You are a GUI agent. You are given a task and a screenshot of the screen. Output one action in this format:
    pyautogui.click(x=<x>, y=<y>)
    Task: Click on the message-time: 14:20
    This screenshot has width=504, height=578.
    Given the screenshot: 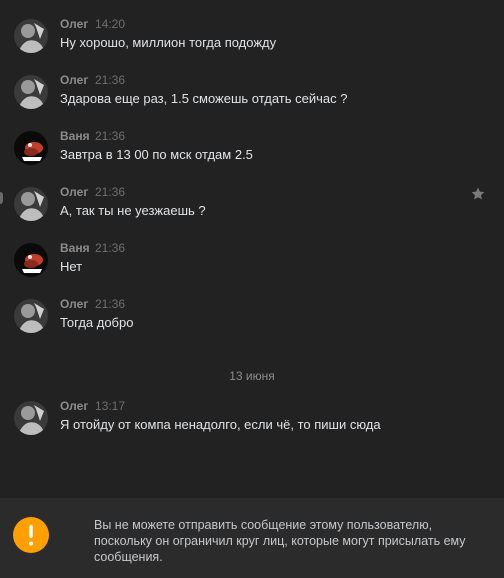 What is the action you would take?
    pyautogui.click(x=110, y=24)
    